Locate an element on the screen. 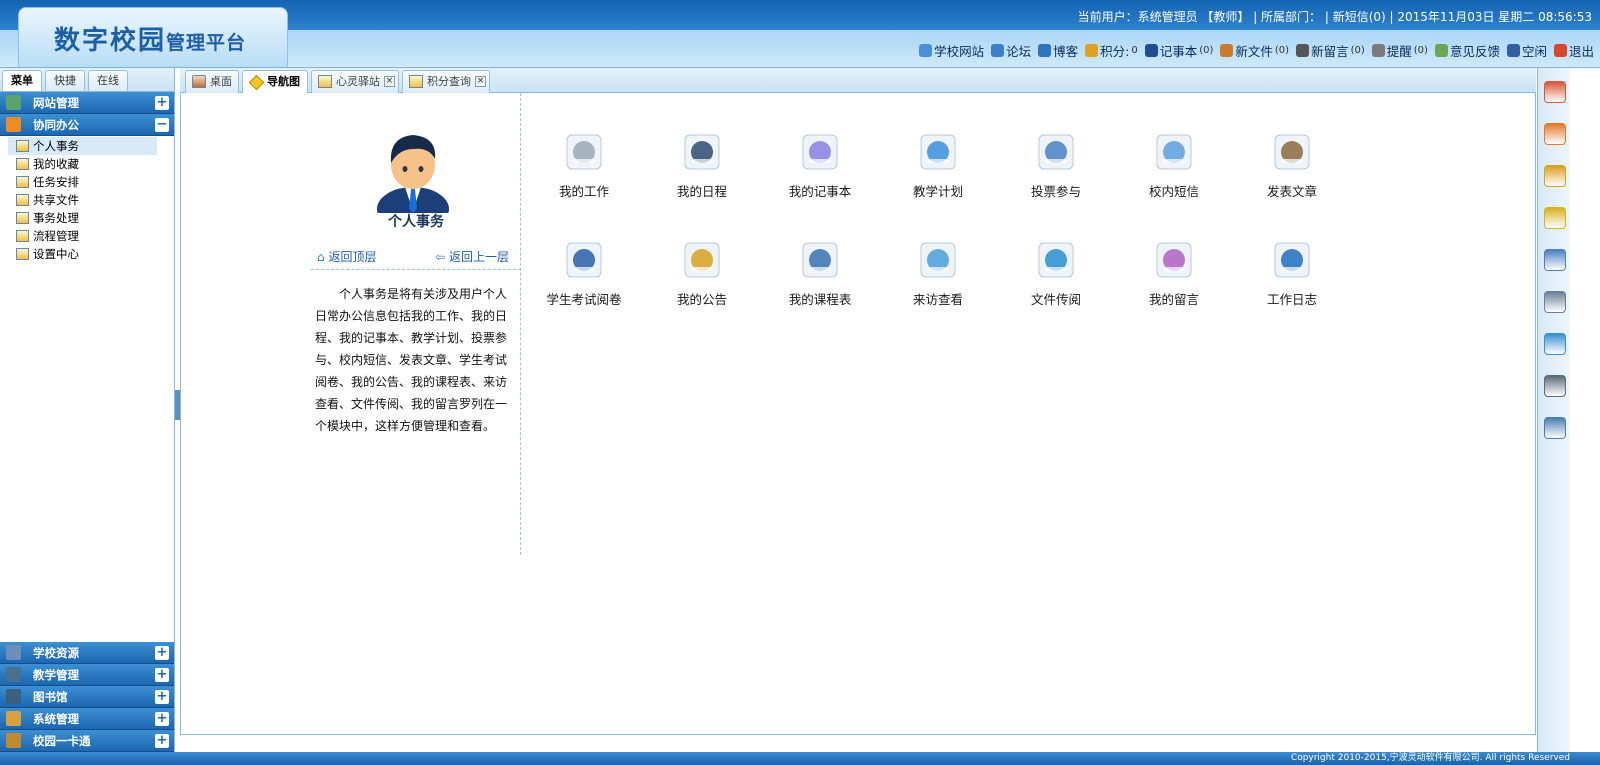 The height and width of the screenshot is (765, 1600). back-up-button: ⇦ 返回上一层 is located at coordinates (472, 256).